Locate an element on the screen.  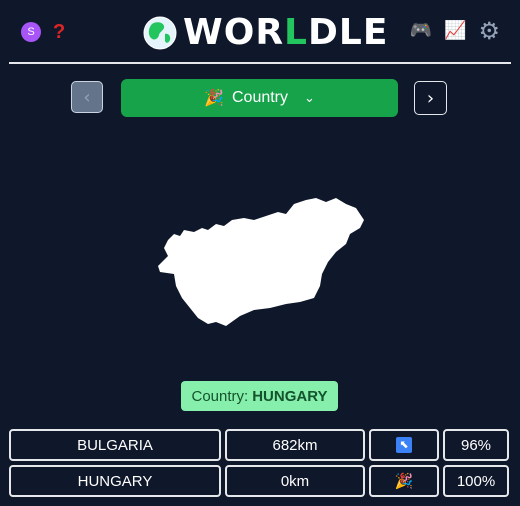
guess-country: BULGARIA is located at coordinates (115, 445).